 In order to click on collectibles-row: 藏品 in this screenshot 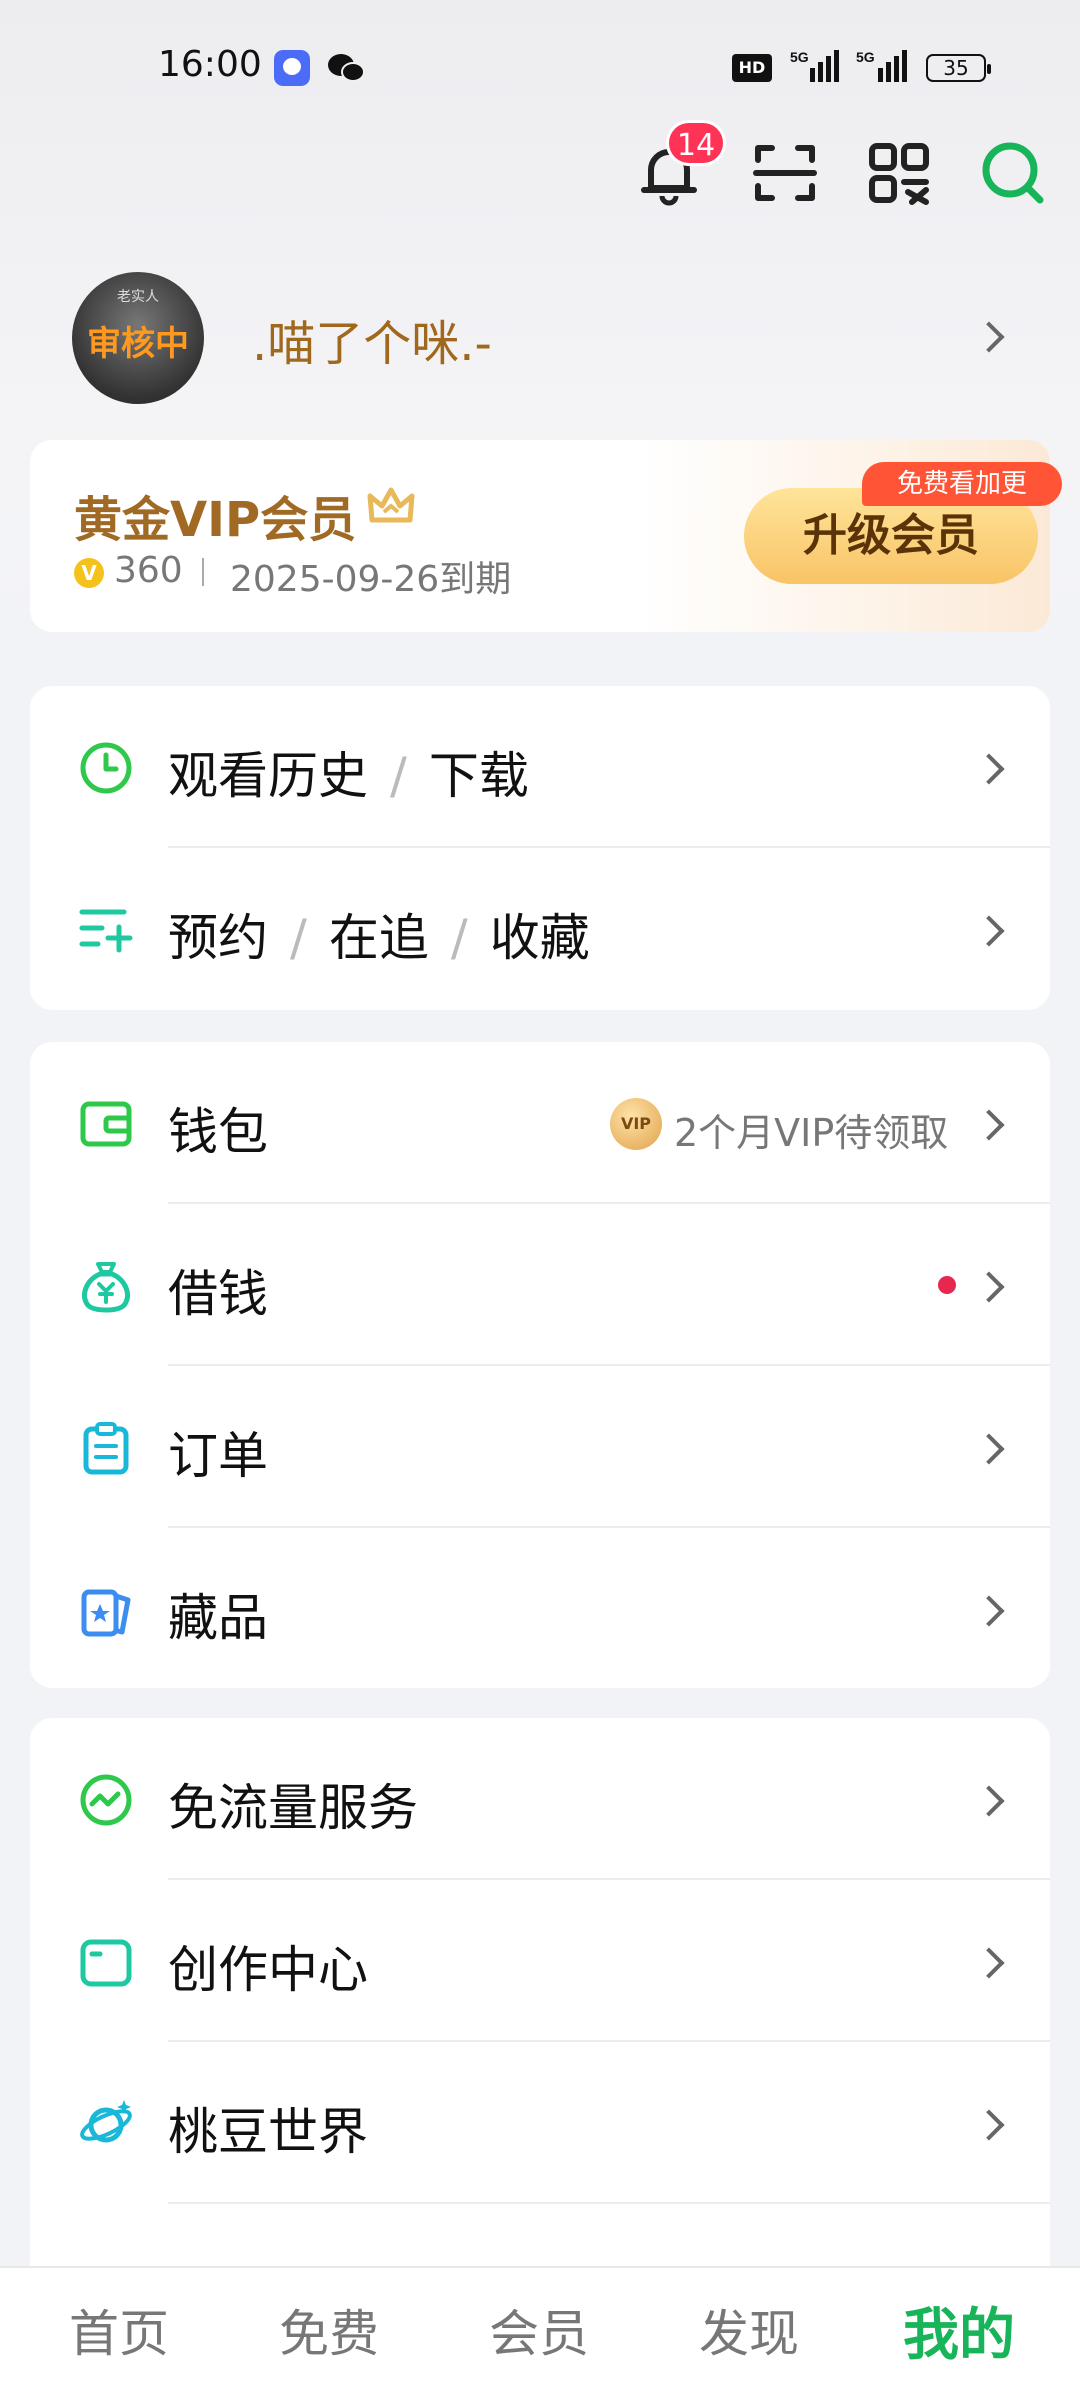, I will do `click(540, 1609)`.